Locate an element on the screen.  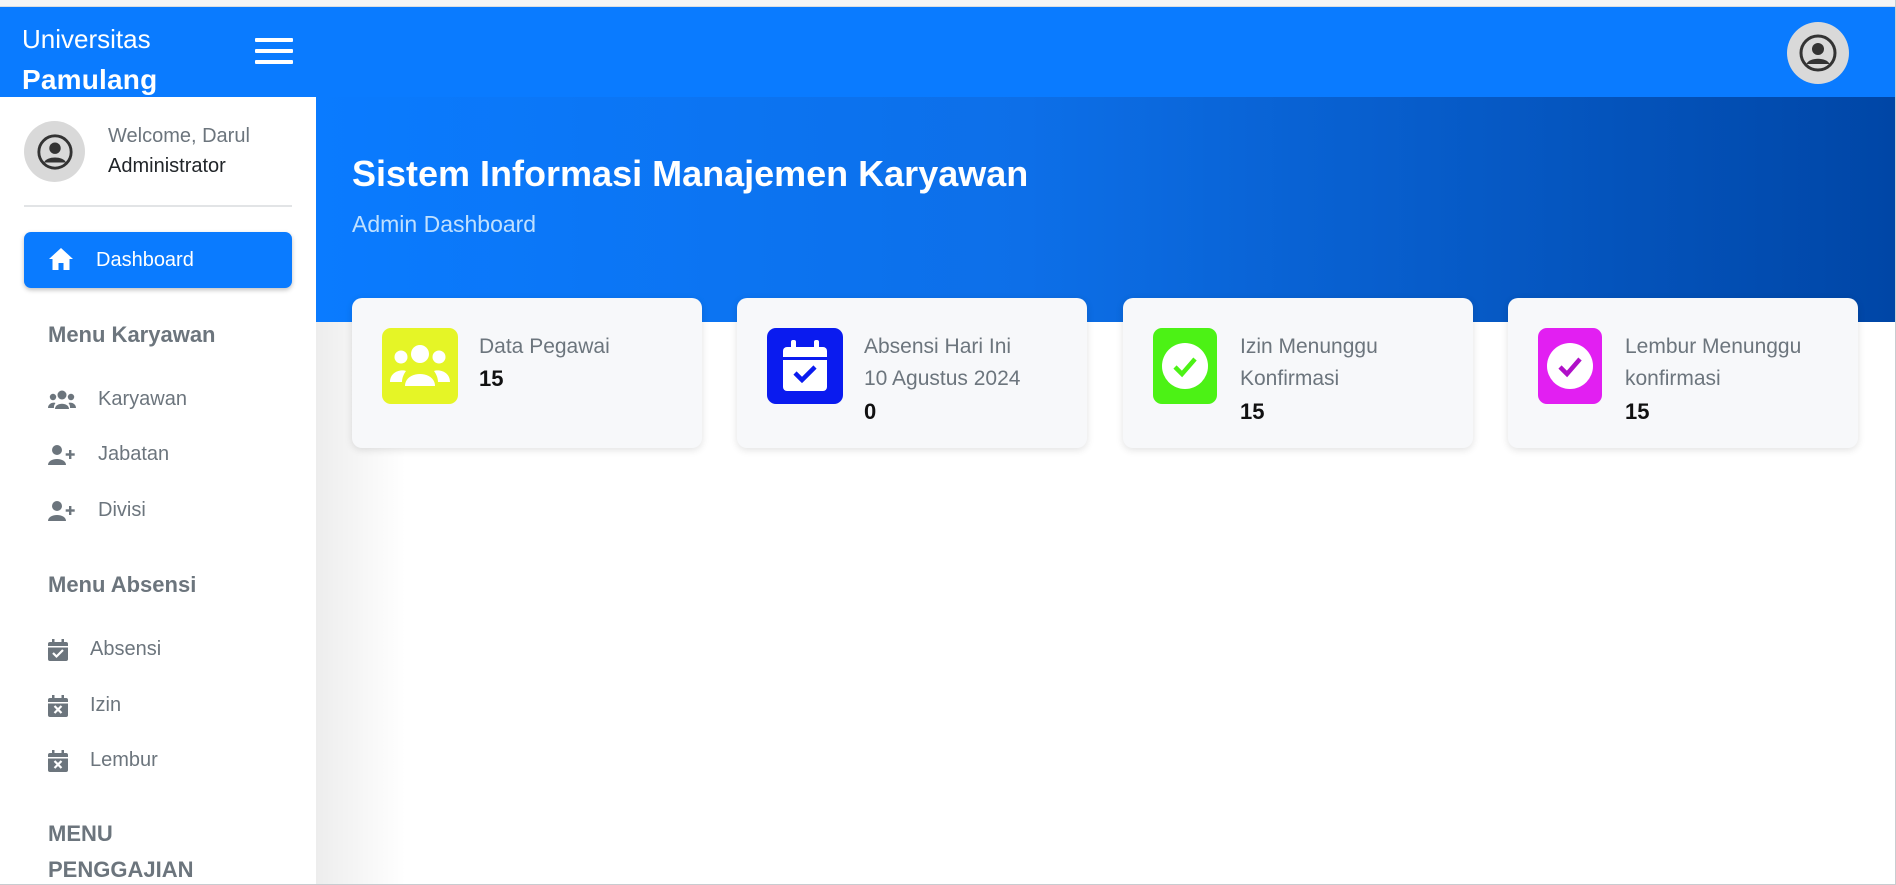
stat-card-absensi-hari-ini: Absensi Hari Ini 10 Agustus 2024 0 is located at coordinates (912, 373).